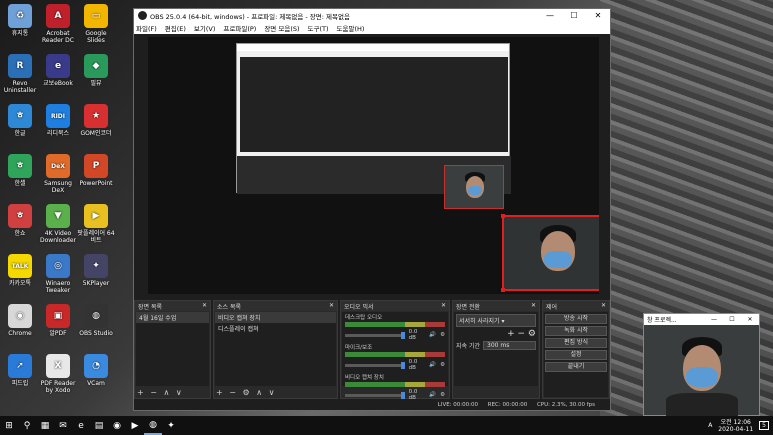 The width and height of the screenshot is (773, 435). Describe the element at coordinates (58, 224) in the screenshot. I see `desktop-icon: ▼ 4K Video Downloader` at that location.